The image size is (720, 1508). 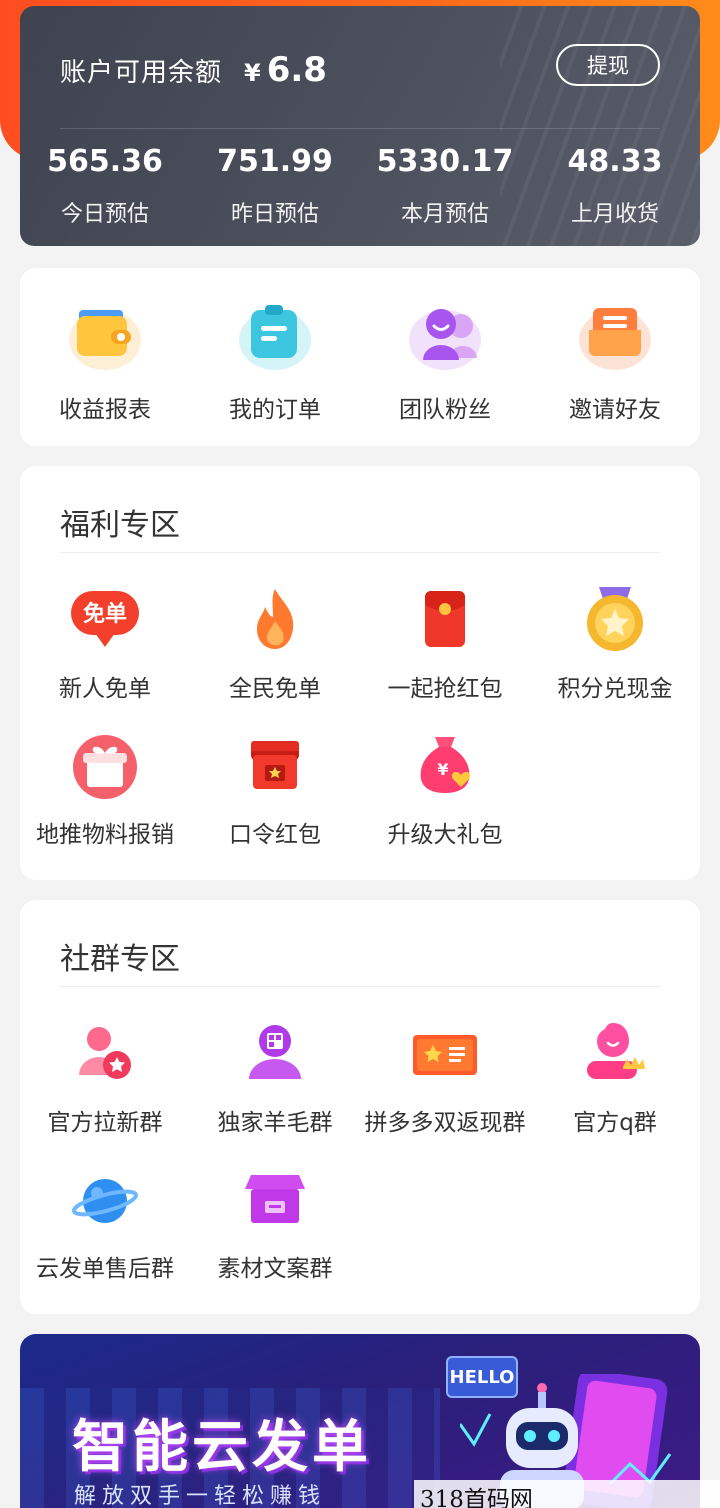 I want to click on currency-symbol: ¥, so click(x=252, y=73).